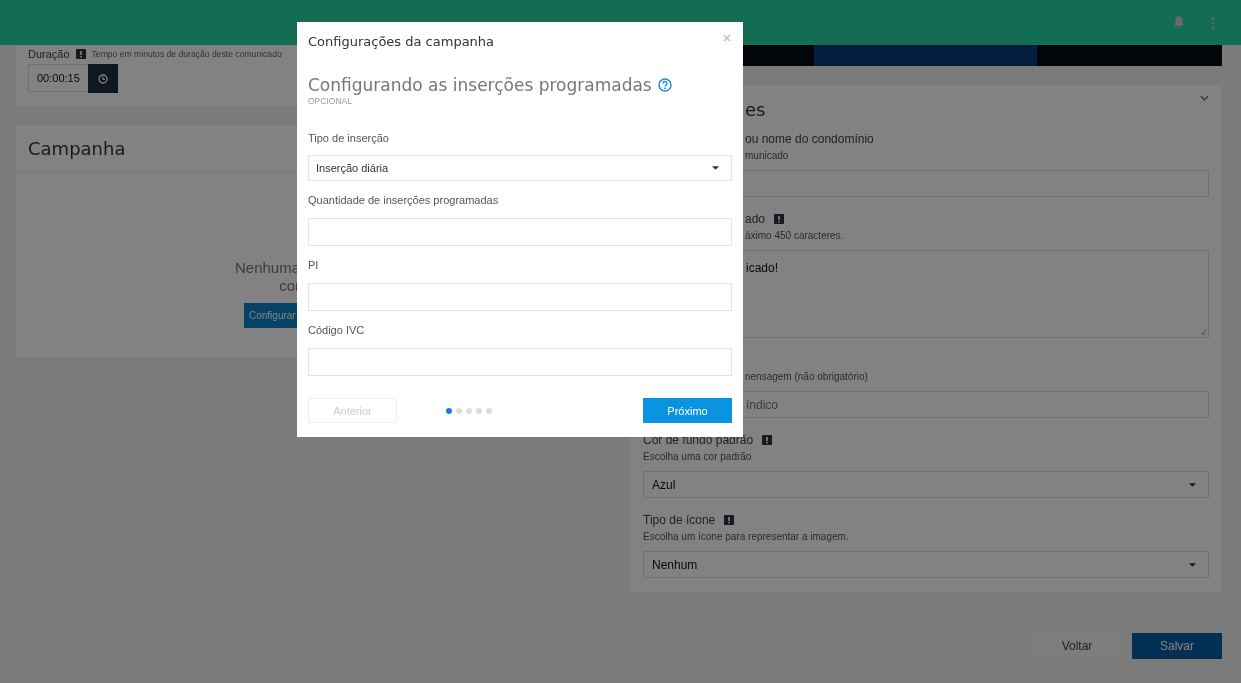 The height and width of the screenshot is (683, 1241). I want to click on field-hint: áximo 450 caracteres., so click(794, 235).